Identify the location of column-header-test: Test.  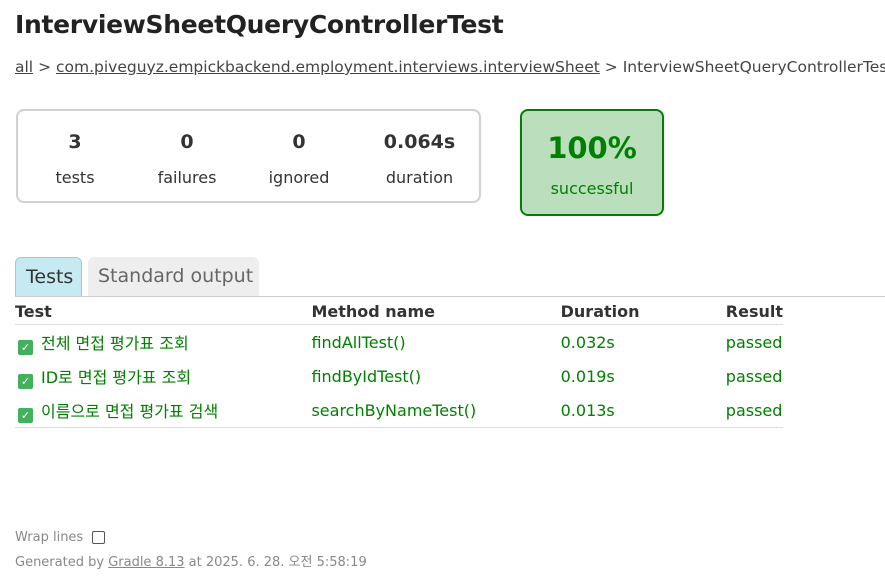
(163, 311).